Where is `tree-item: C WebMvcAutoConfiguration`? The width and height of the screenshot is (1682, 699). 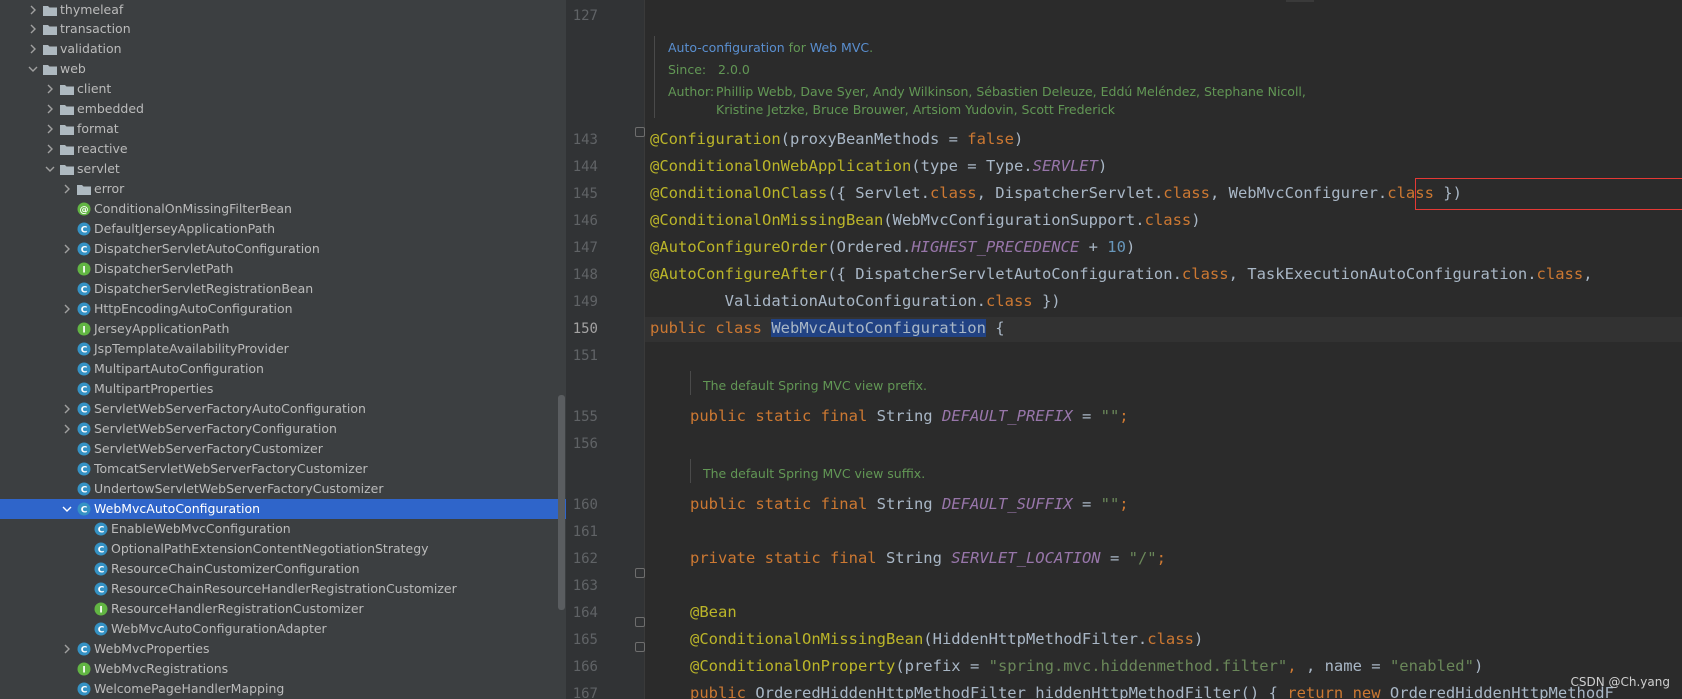 tree-item: C WebMvcAutoConfiguration is located at coordinates (283, 509).